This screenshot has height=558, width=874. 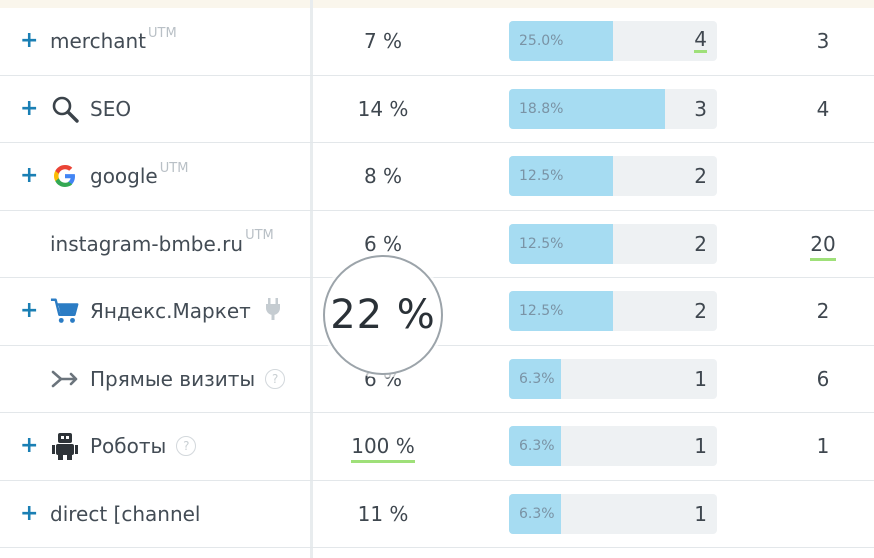 I want to click on google-icon, so click(x=65, y=176).